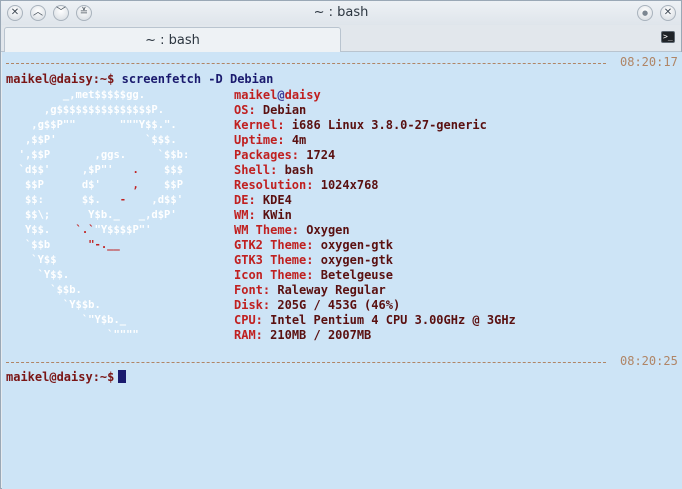  Describe the element at coordinates (38, 275) in the screenshot. I see `logo-line: `Y$$.` at that location.